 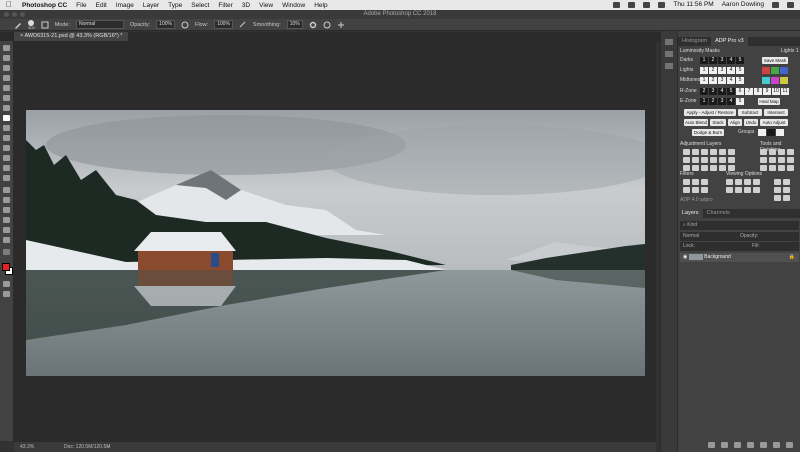 What do you see at coordinates (6, 267) in the screenshot?
I see `foreground-color-swatch` at bounding box center [6, 267].